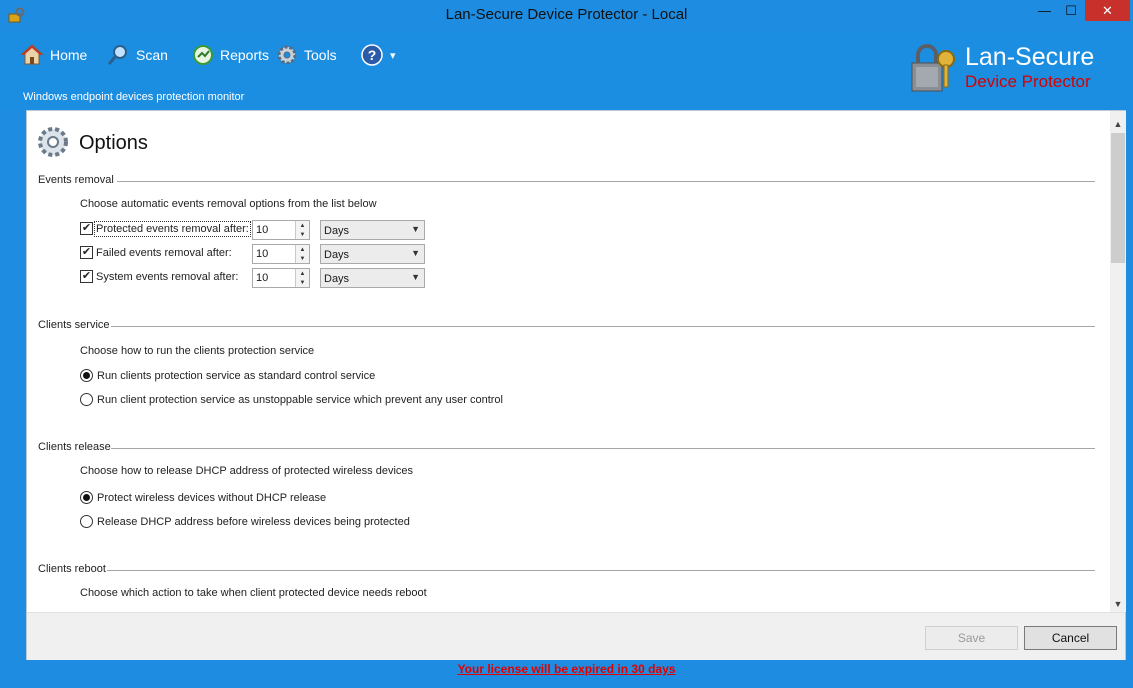 The width and height of the screenshot is (1133, 688). I want to click on close-button: ✕, so click(1107, 10).